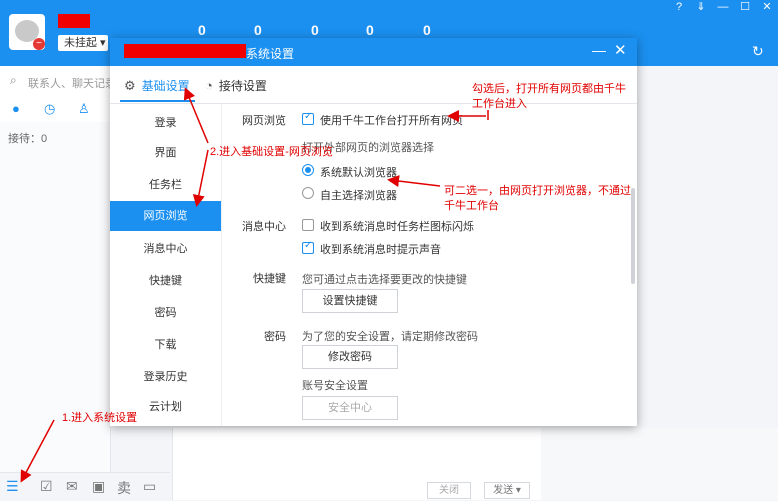 Image resolution: width=778 pixels, height=501 pixels. What do you see at coordinates (200, 178) in the screenshot?
I see `arrow-to-web-nav` at bounding box center [200, 178].